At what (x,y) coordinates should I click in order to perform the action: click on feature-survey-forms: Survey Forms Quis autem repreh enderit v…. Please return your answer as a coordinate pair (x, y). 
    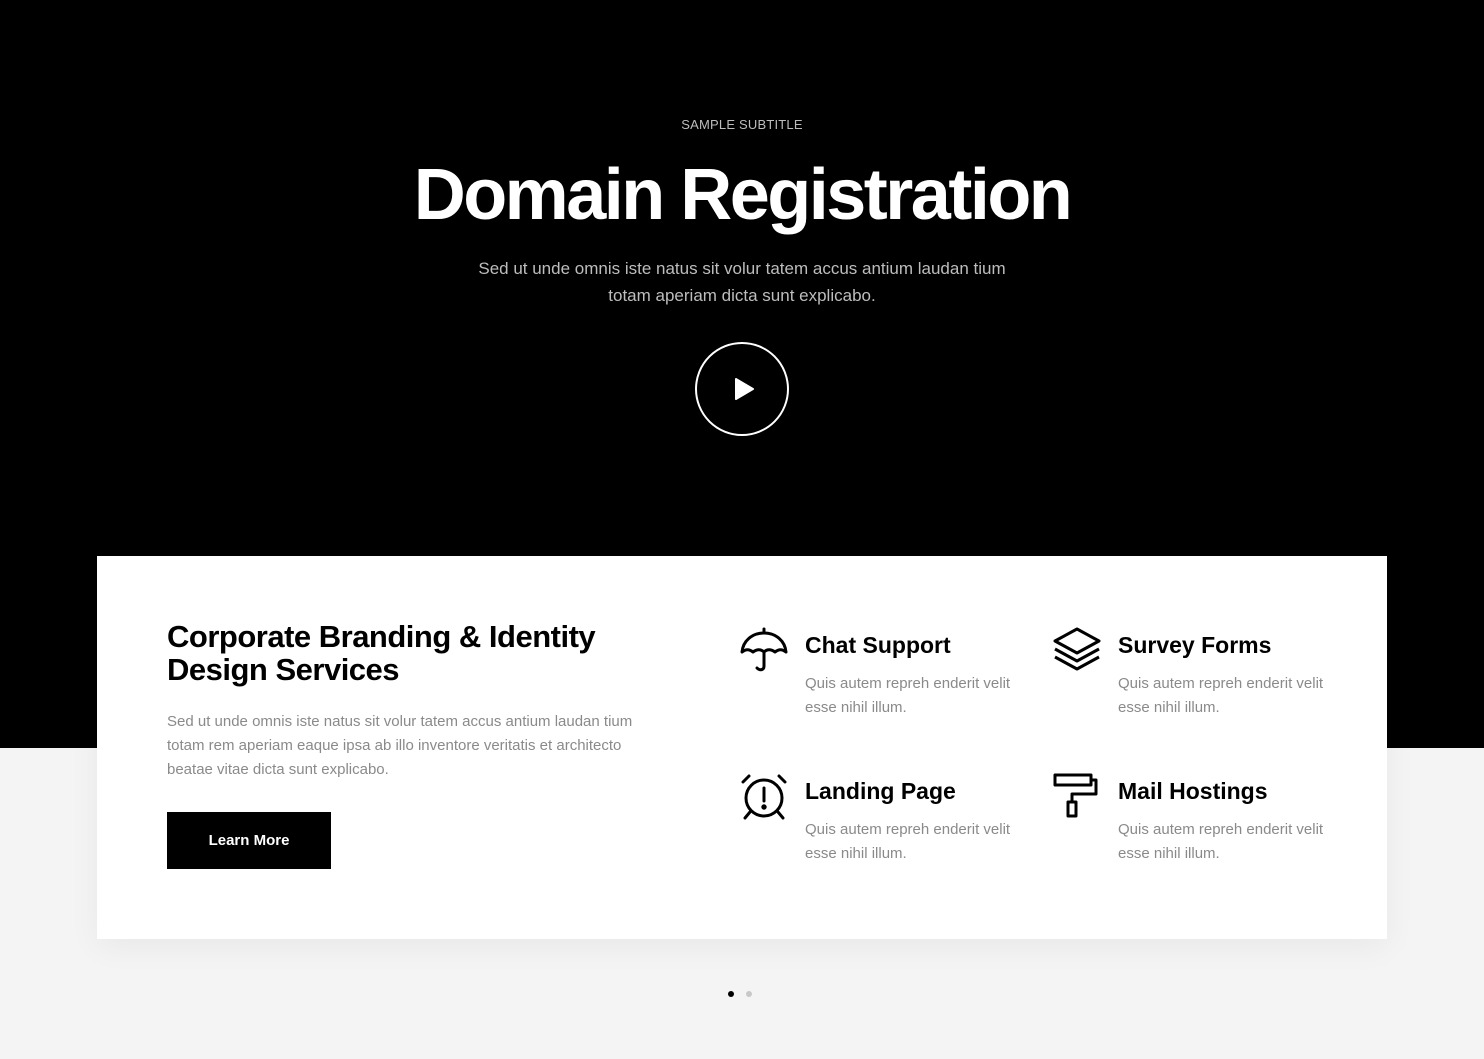
    Looking at the image, I should click on (1192, 681).